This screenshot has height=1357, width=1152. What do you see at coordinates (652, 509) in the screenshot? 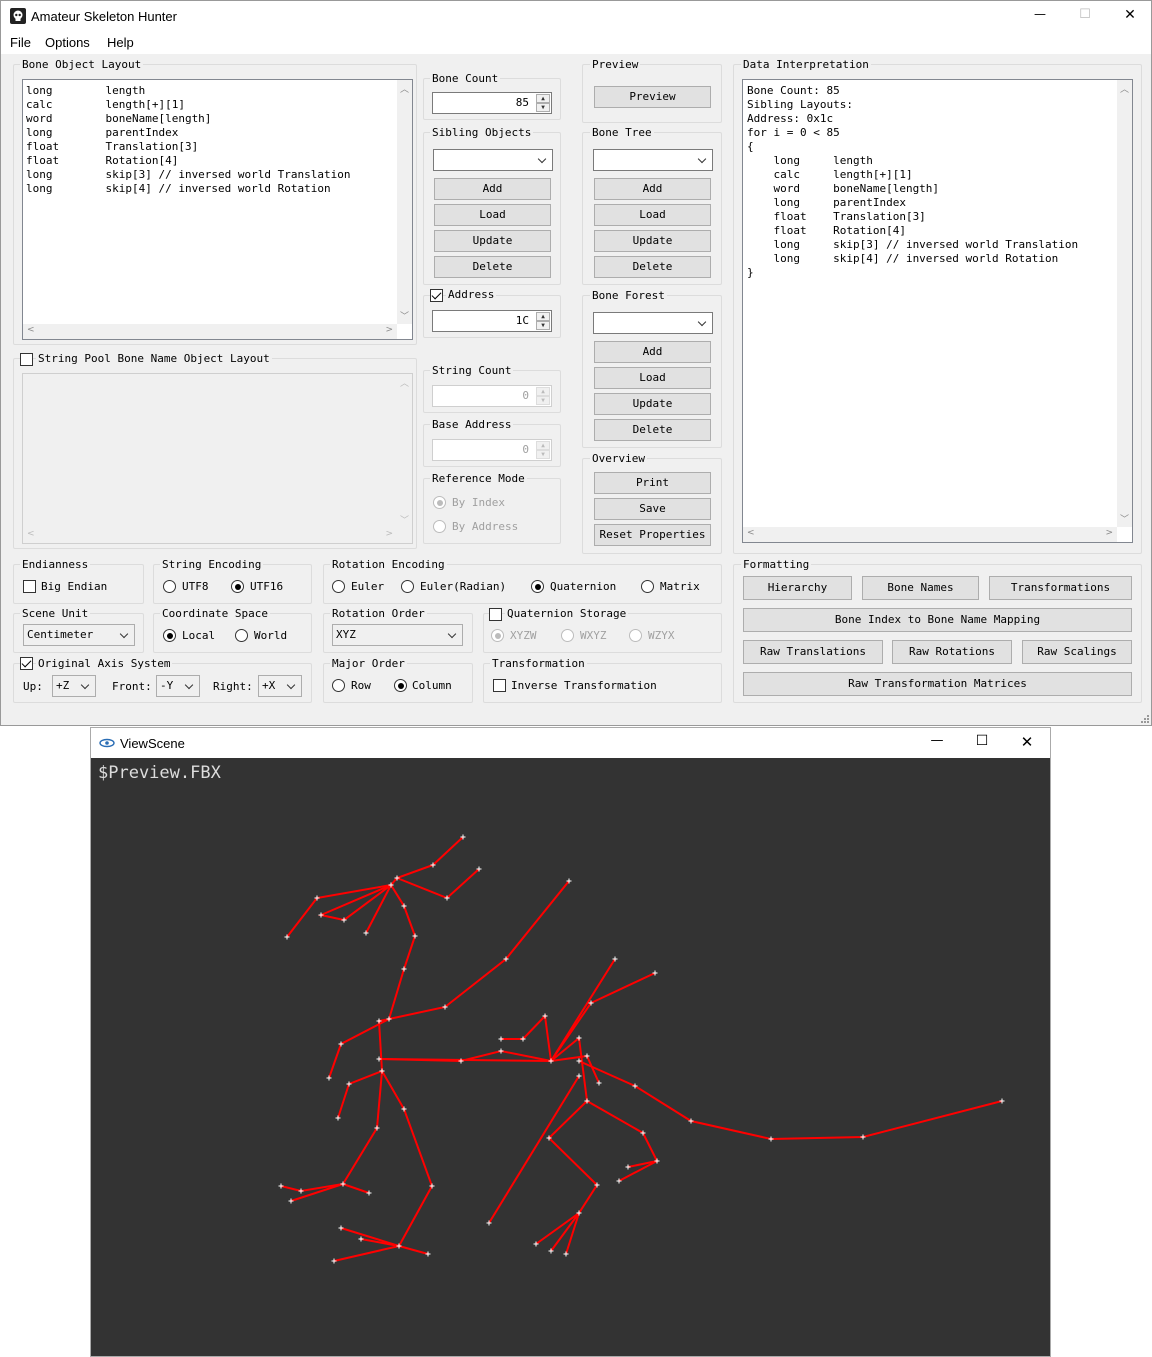
I see `save-button: Save` at bounding box center [652, 509].